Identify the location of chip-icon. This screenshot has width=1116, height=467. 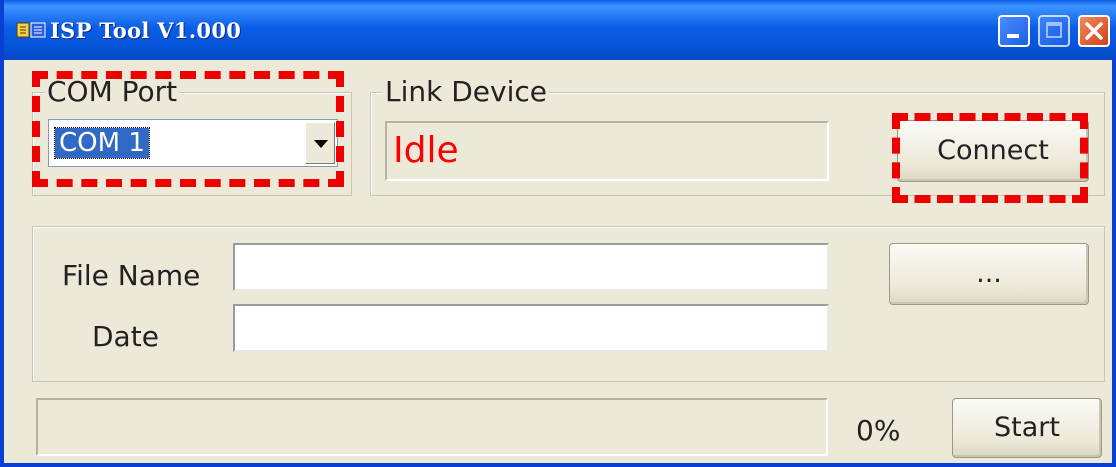
(31, 30).